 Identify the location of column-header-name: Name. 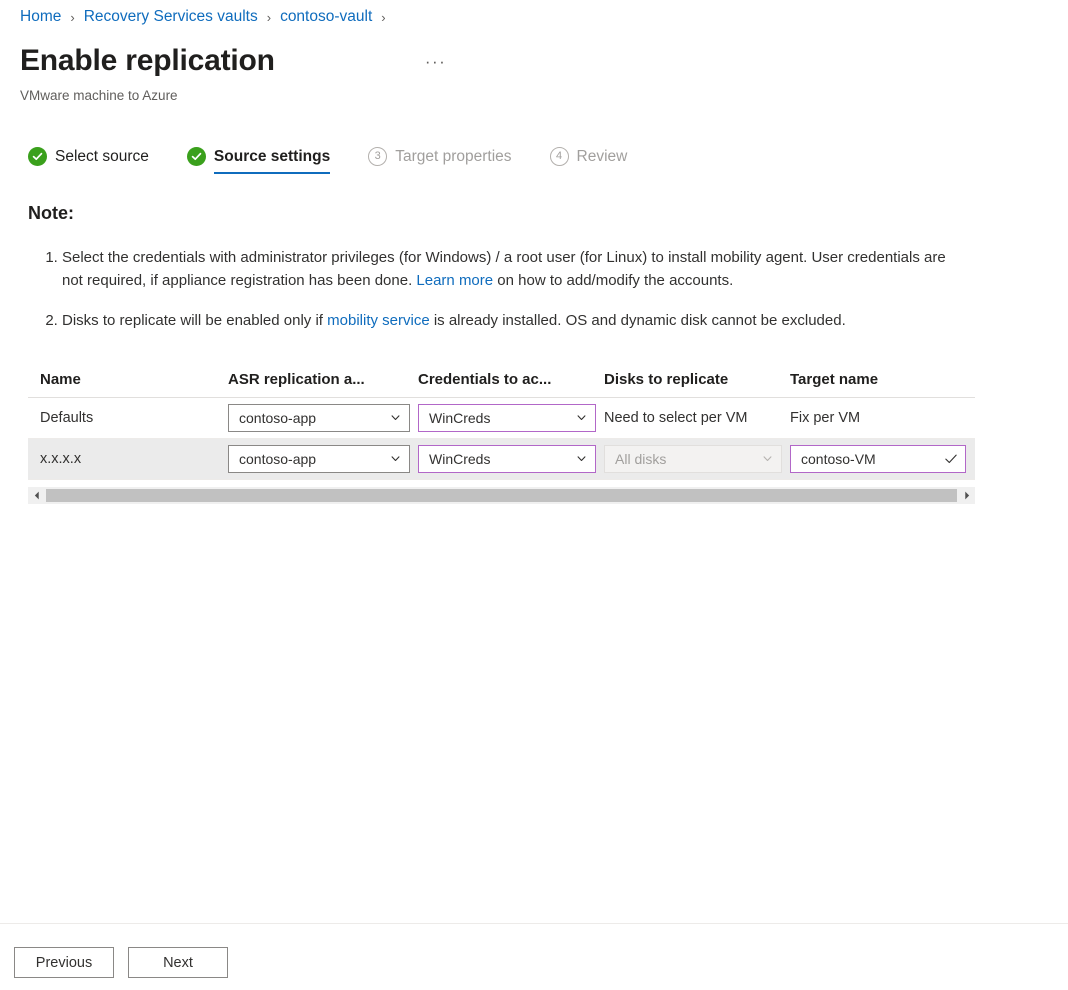
(60, 379).